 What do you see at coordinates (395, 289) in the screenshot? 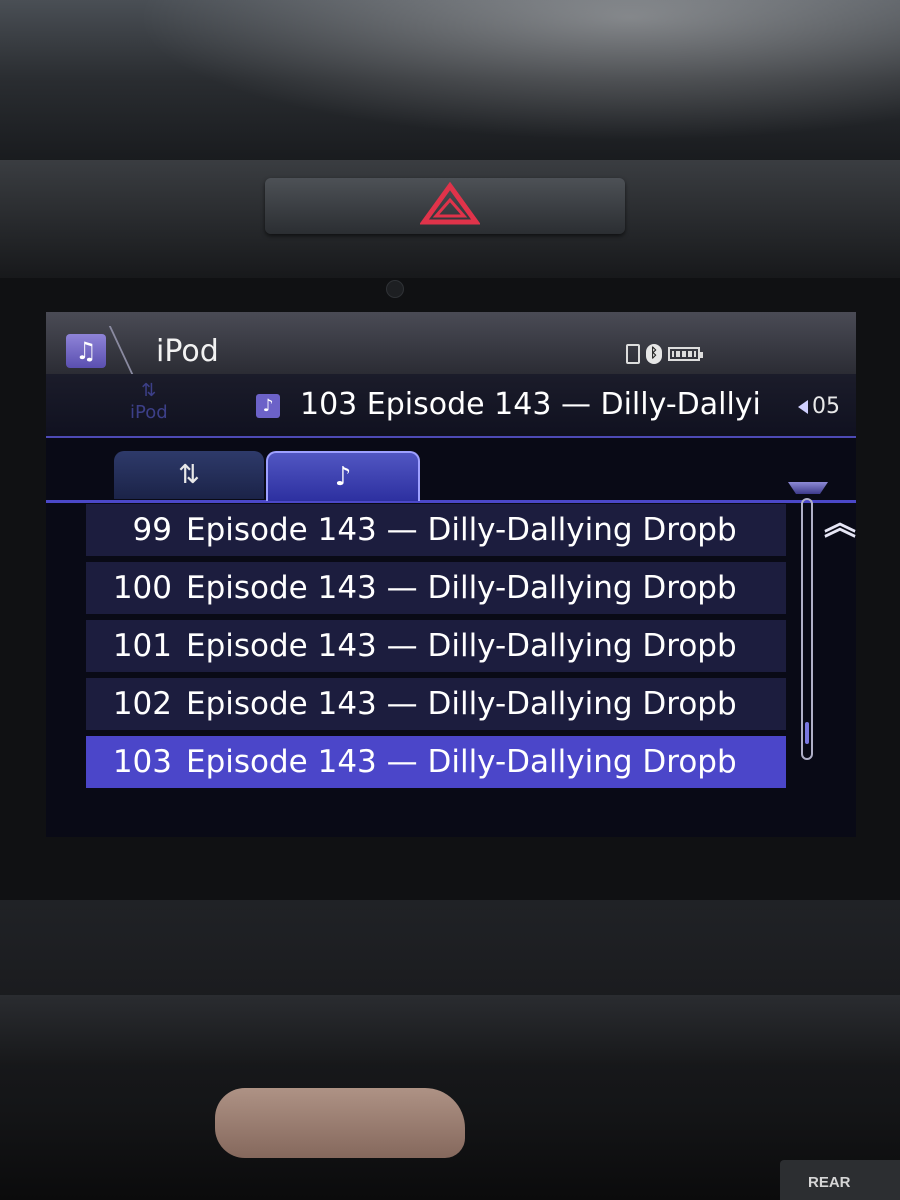
I see `sensor-dot` at bounding box center [395, 289].